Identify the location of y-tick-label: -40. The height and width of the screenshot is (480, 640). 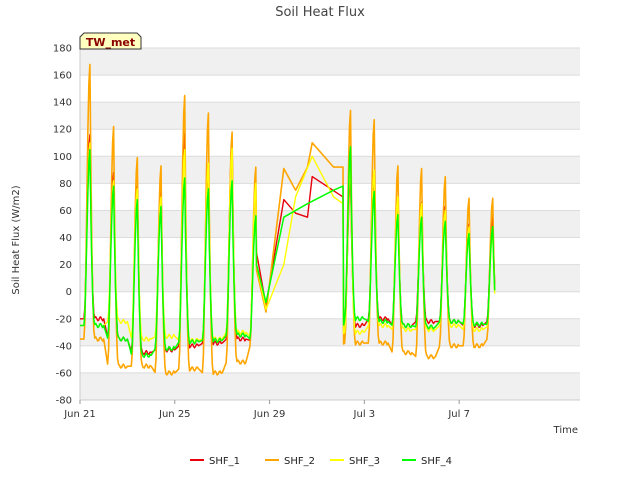
(64, 346).